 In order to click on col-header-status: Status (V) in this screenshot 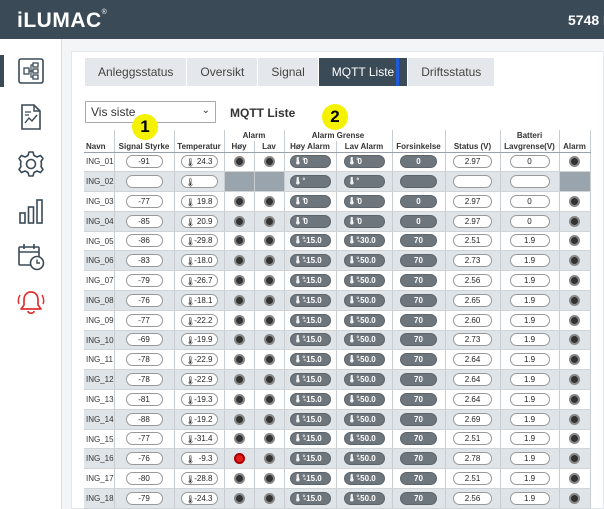, I will do `click(473, 147)`.